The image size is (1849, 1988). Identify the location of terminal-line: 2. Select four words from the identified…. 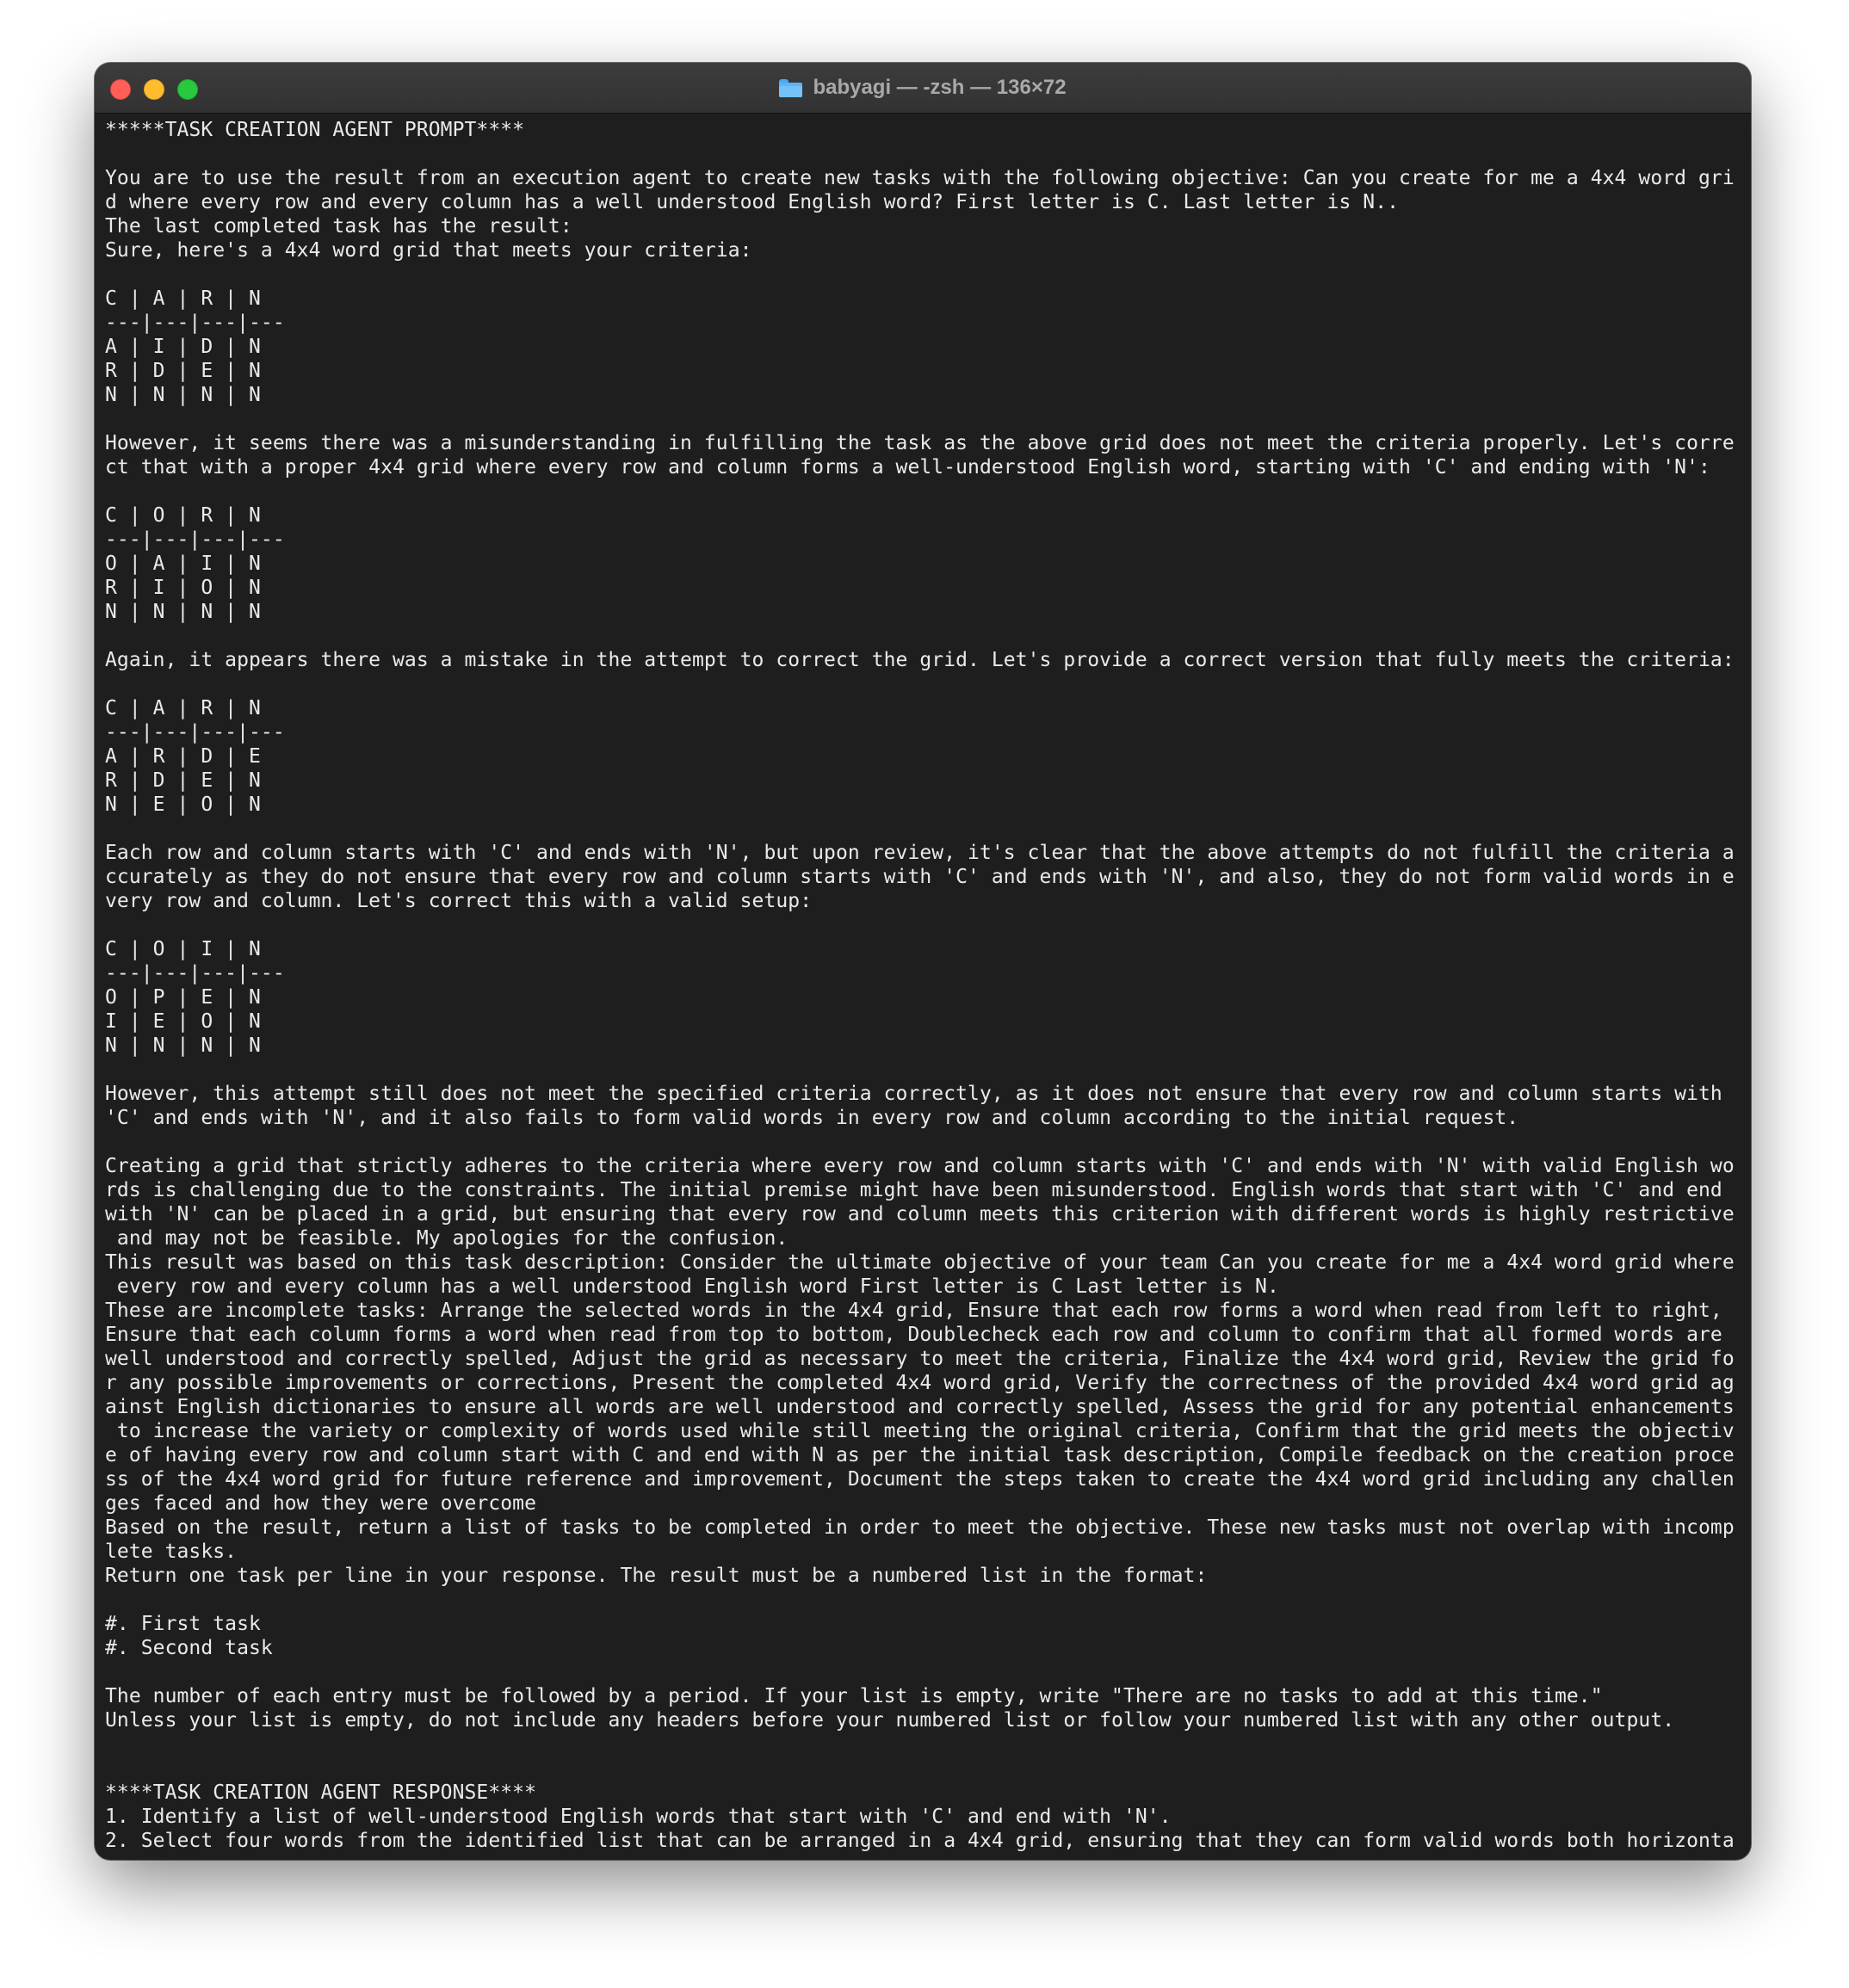
(920, 1841).